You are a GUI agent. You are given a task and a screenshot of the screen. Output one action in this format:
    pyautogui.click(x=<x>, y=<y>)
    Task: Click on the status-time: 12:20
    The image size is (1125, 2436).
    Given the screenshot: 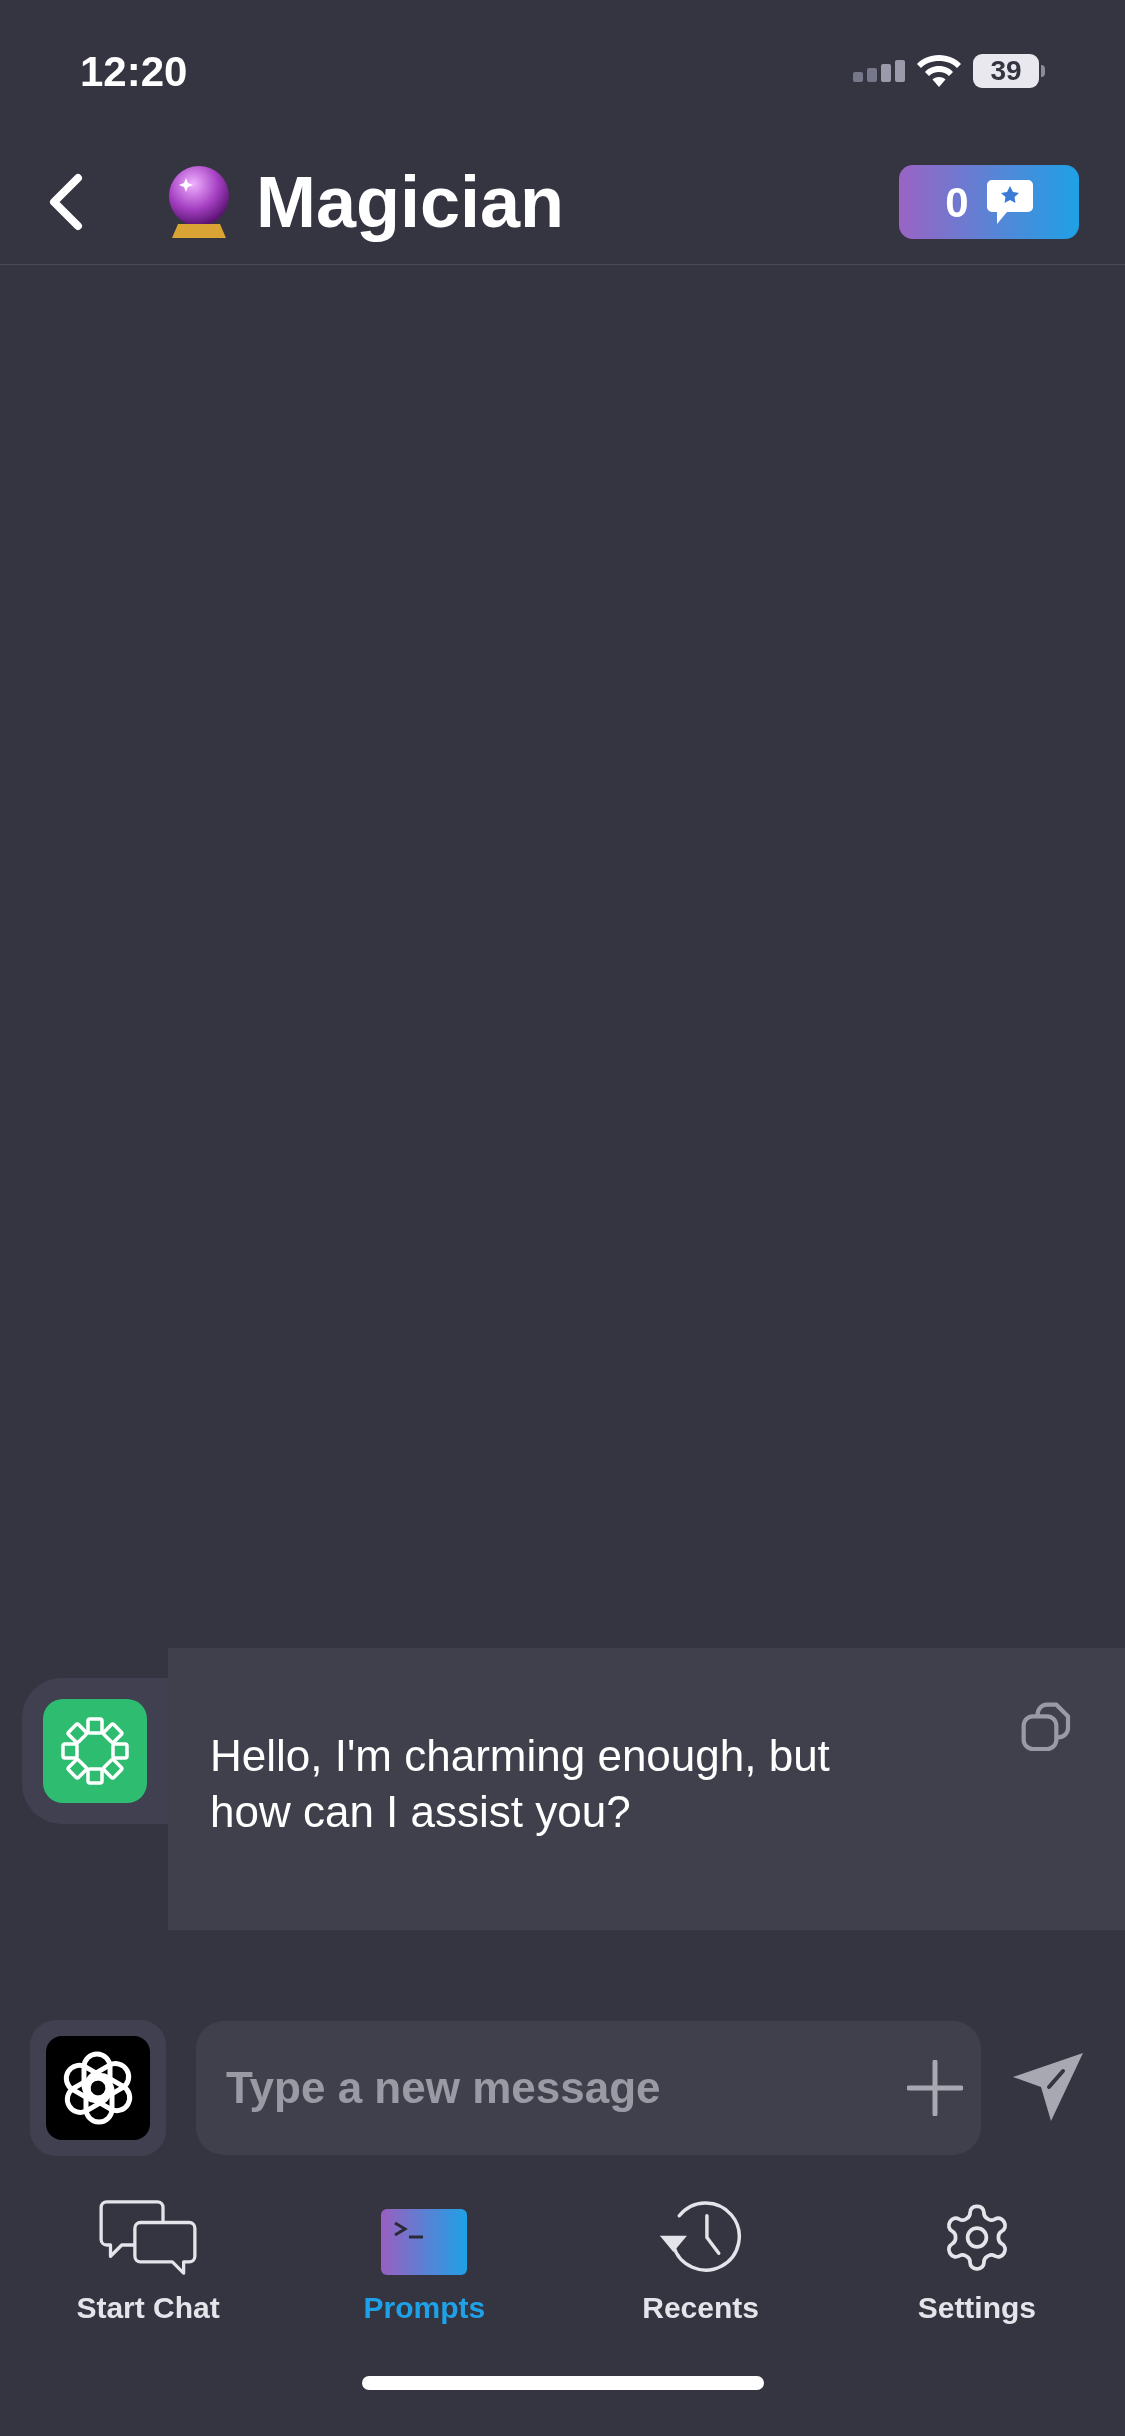 What is the action you would take?
    pyautogui.click(x=134, y=71)
    